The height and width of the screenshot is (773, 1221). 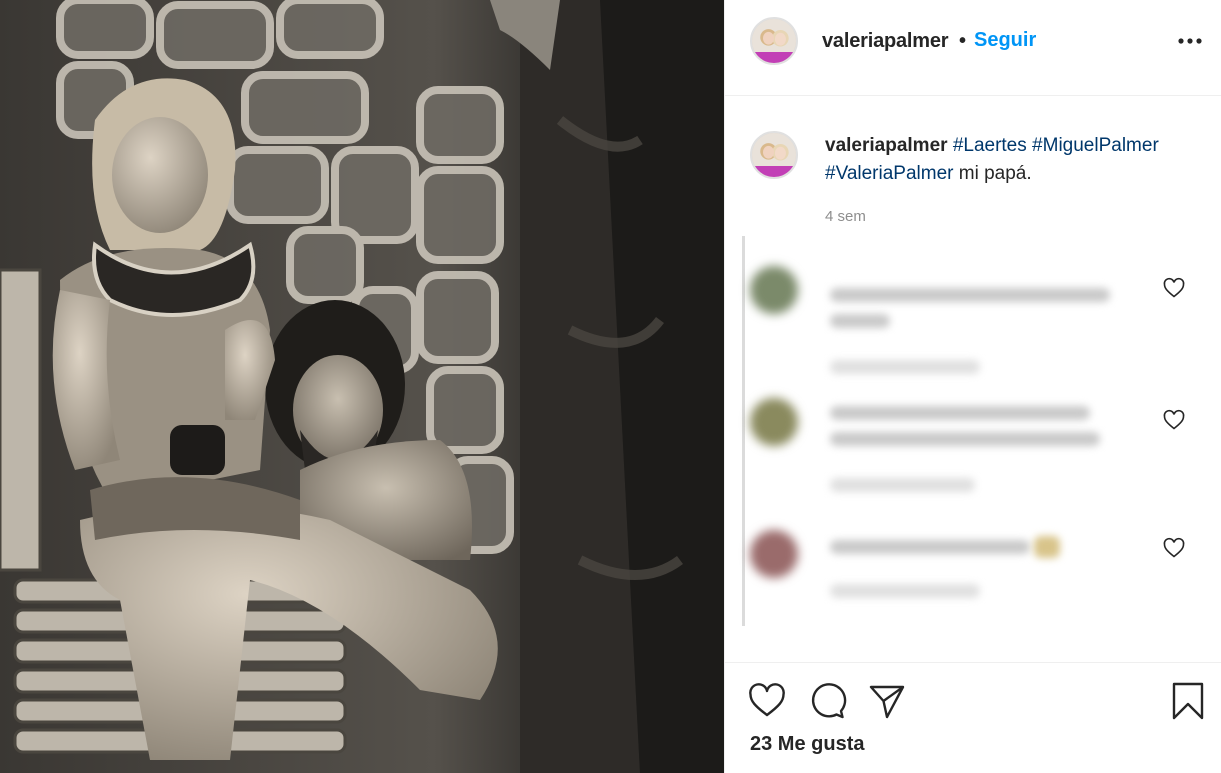 I want to click on caption-avatar, so click(x=774, y=155).